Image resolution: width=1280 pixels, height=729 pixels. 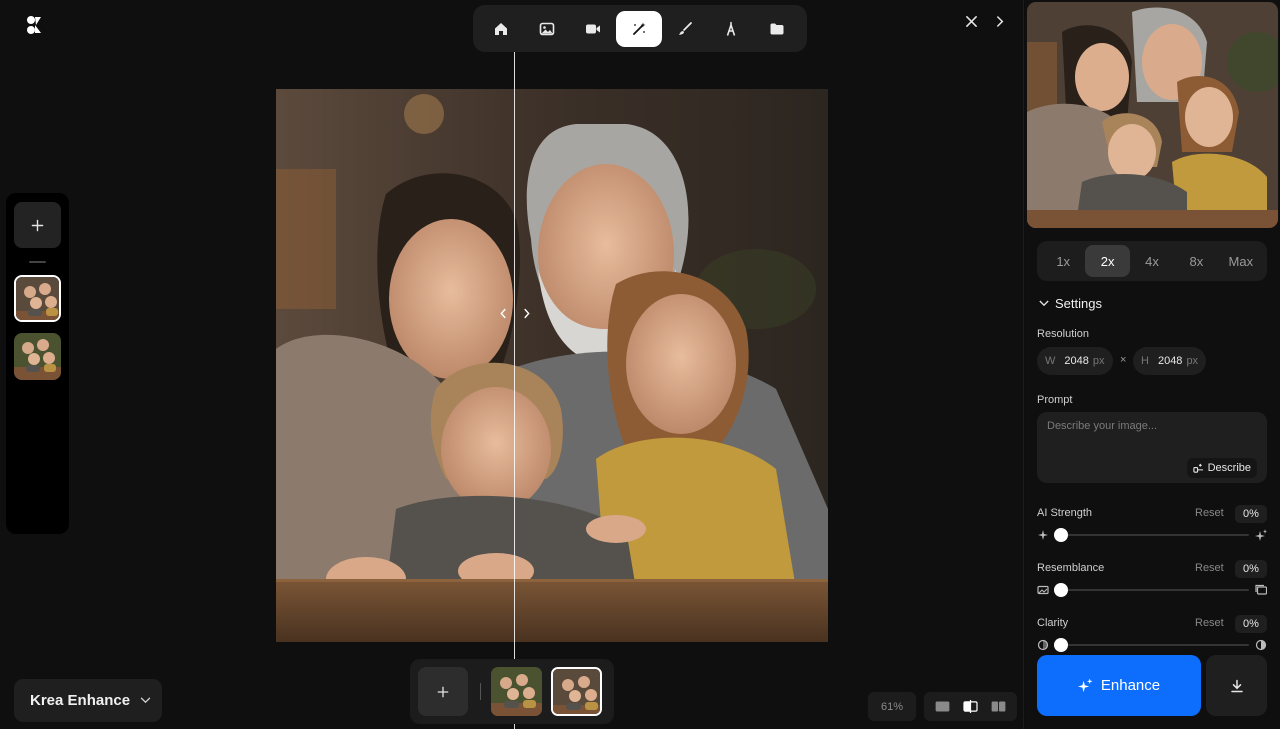 I want to click on resemblance-knob, so click(x=1061, y=590).